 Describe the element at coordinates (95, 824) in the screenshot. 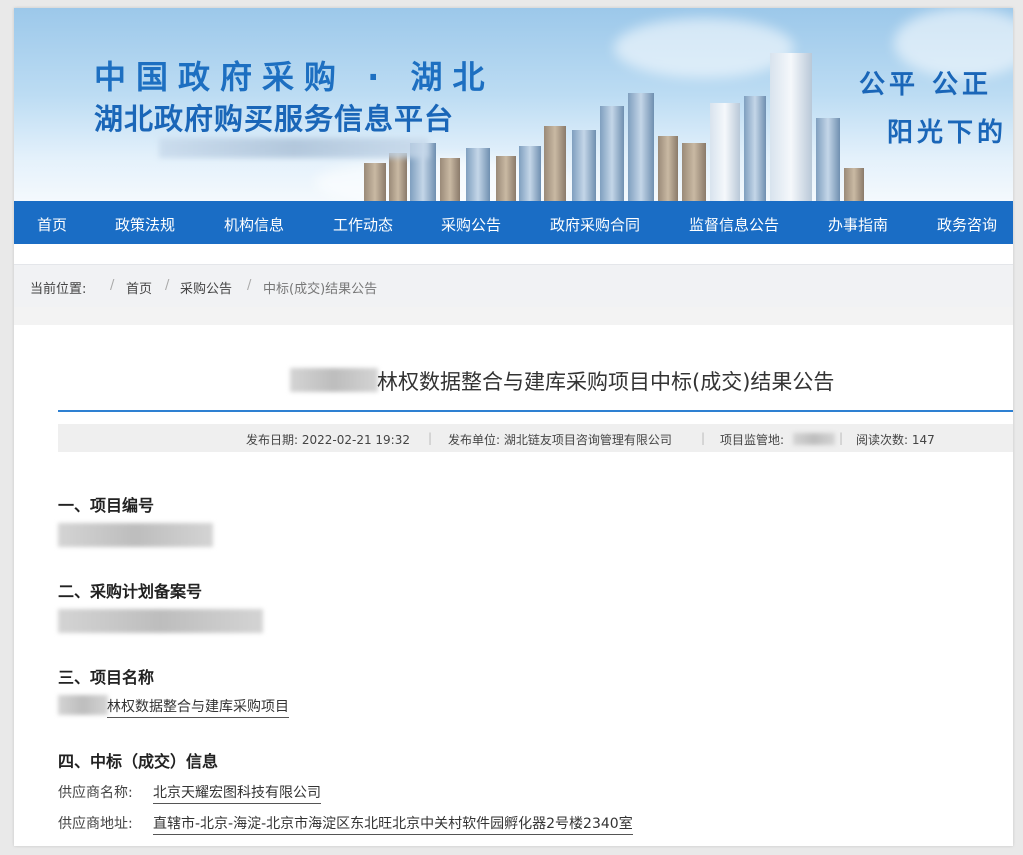

I see `supplier-address-label: 供应商地址:` at that location.